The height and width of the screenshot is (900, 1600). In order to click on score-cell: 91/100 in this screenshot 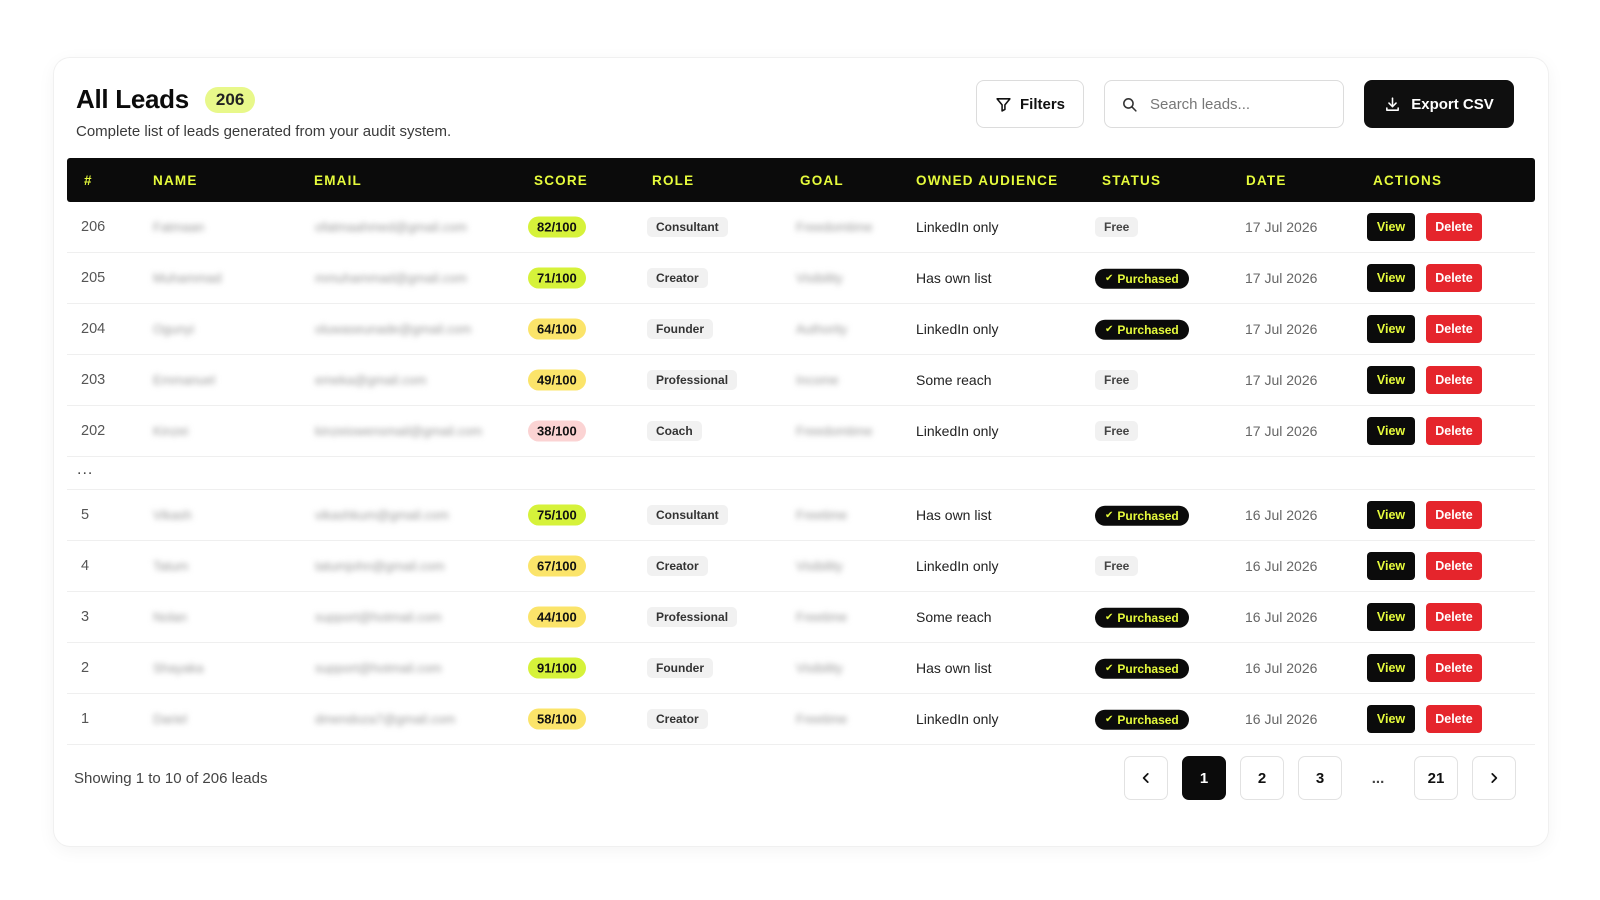, I will do `click(557, 668)`.